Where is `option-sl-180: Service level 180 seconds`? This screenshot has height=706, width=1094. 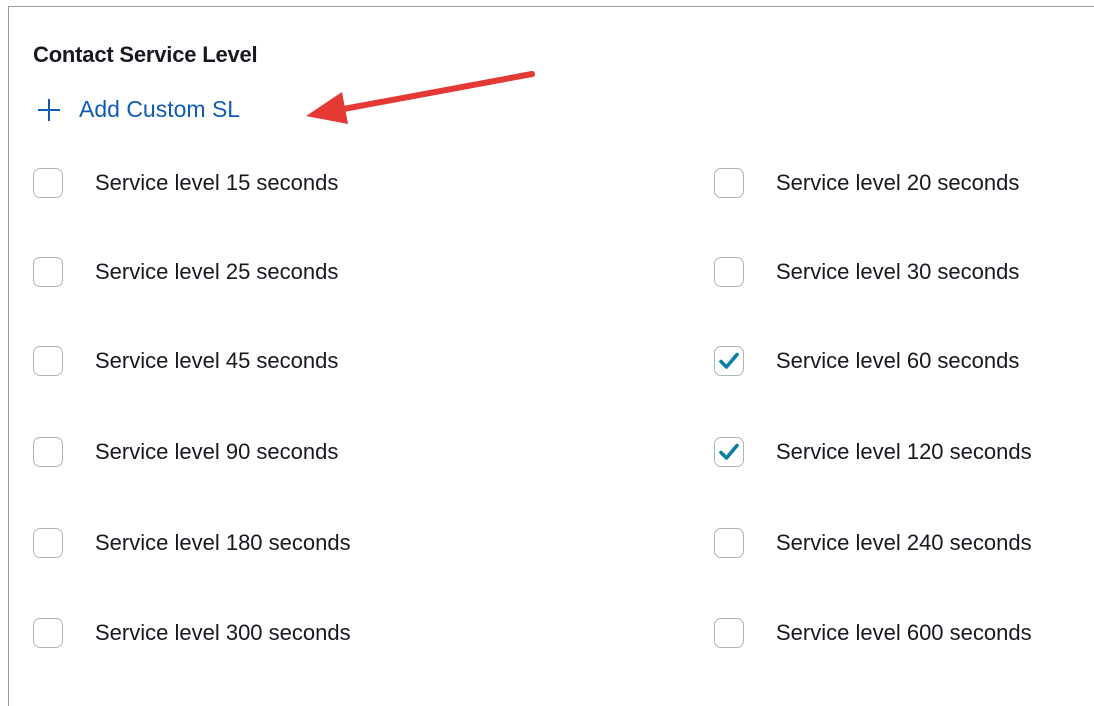 option-sl-180: Service level 180 seconds is located at coordinates (192, 543).